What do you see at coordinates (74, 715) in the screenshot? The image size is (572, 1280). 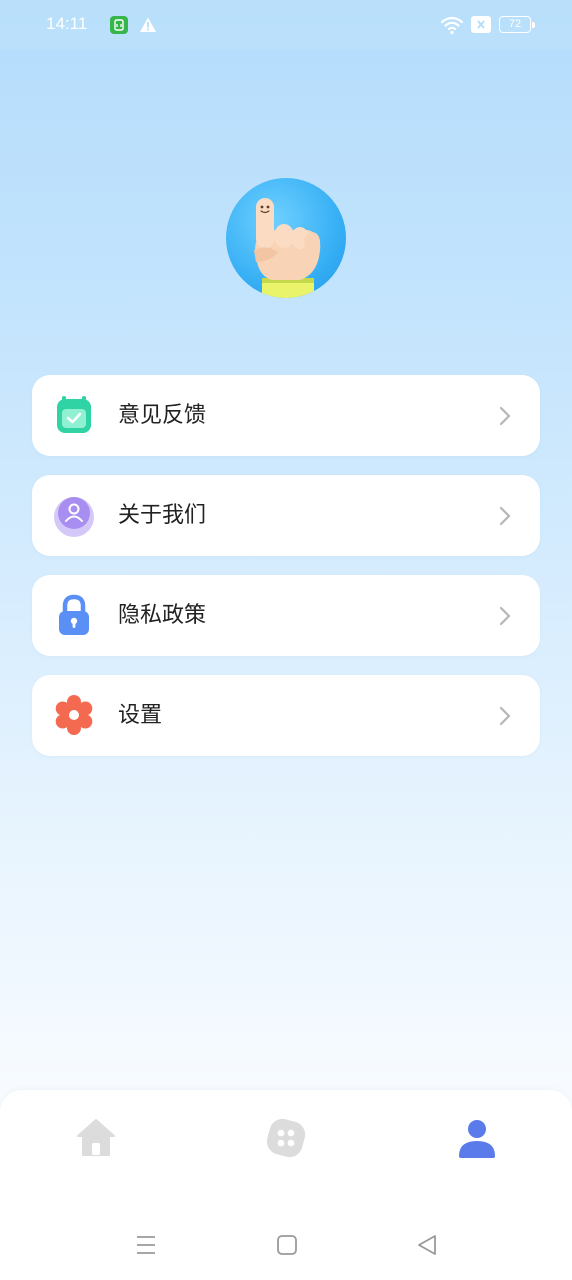 I see `gear-icon` at bounding box center [74, 715].